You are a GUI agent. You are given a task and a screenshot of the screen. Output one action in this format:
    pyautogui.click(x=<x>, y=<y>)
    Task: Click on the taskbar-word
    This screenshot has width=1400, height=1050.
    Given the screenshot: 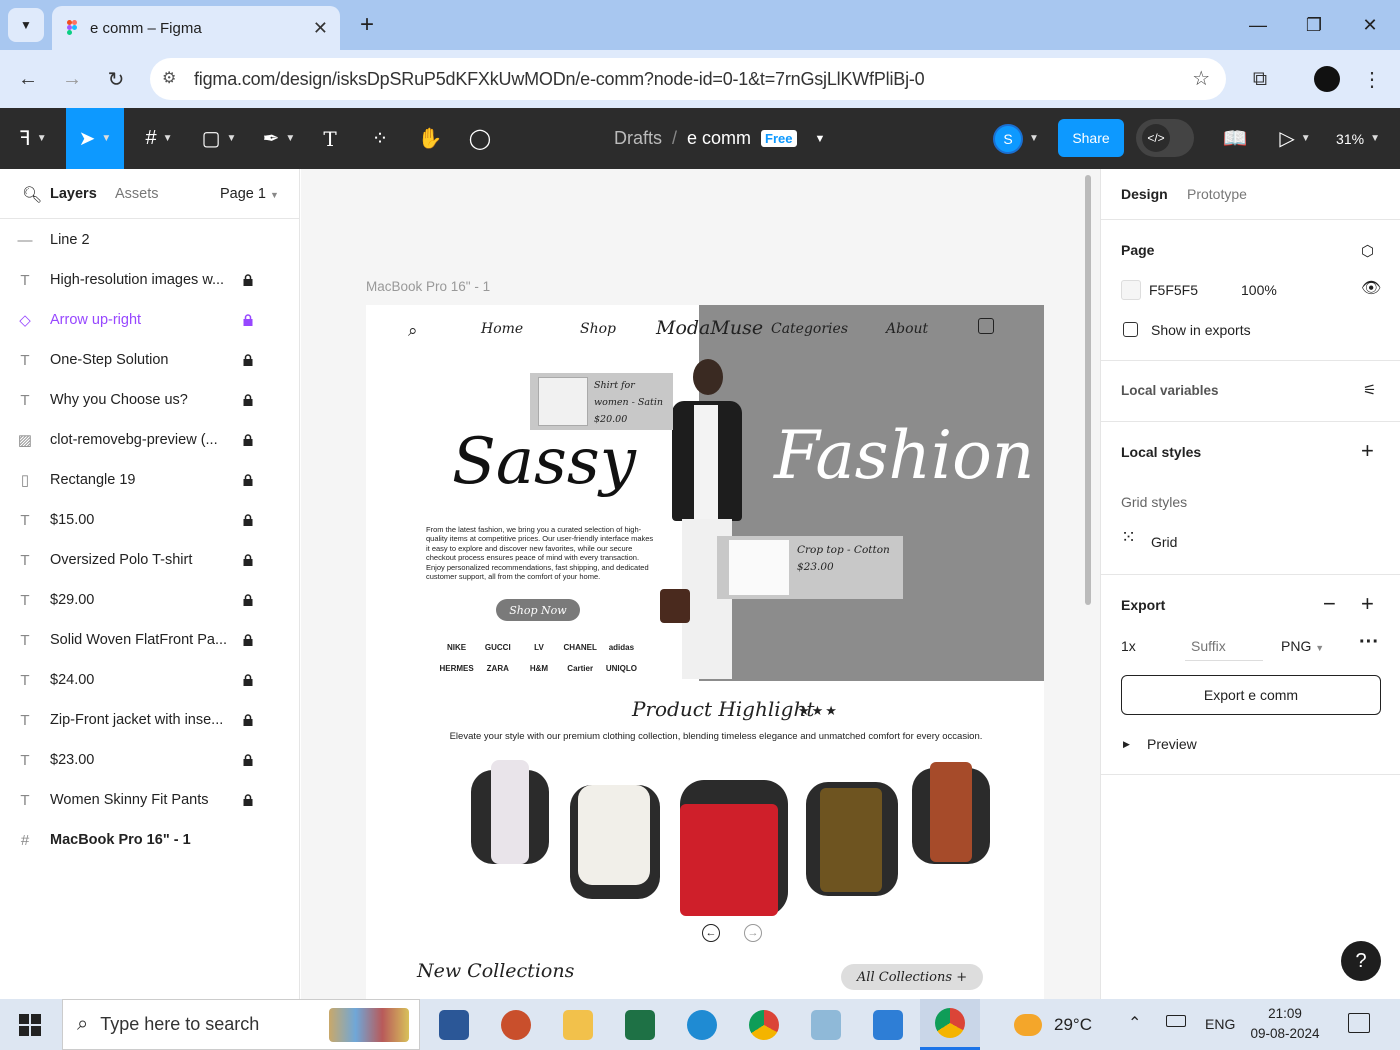 What is the action you would take?
    pyautogui.click(x=454, y=1024)
    